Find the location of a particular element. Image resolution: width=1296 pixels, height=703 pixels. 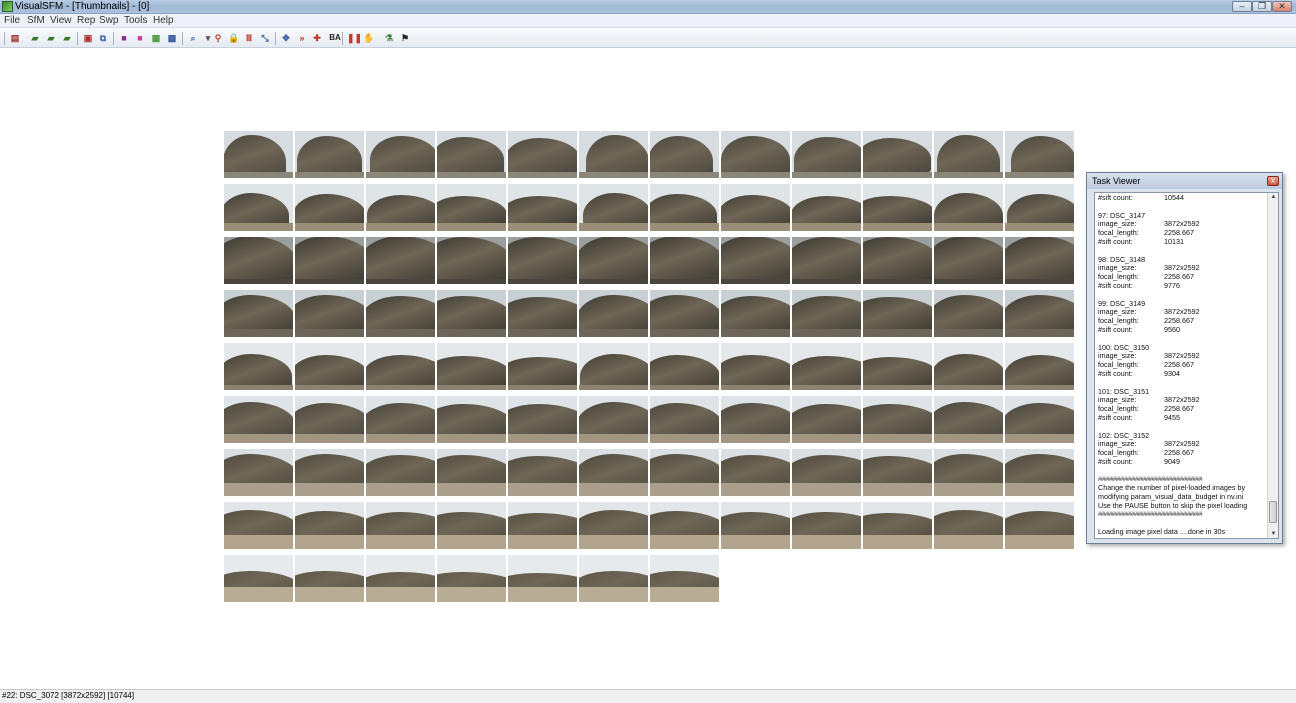

log-scrollbar: ▲ ▼ is located at coordinates (1272, 365).